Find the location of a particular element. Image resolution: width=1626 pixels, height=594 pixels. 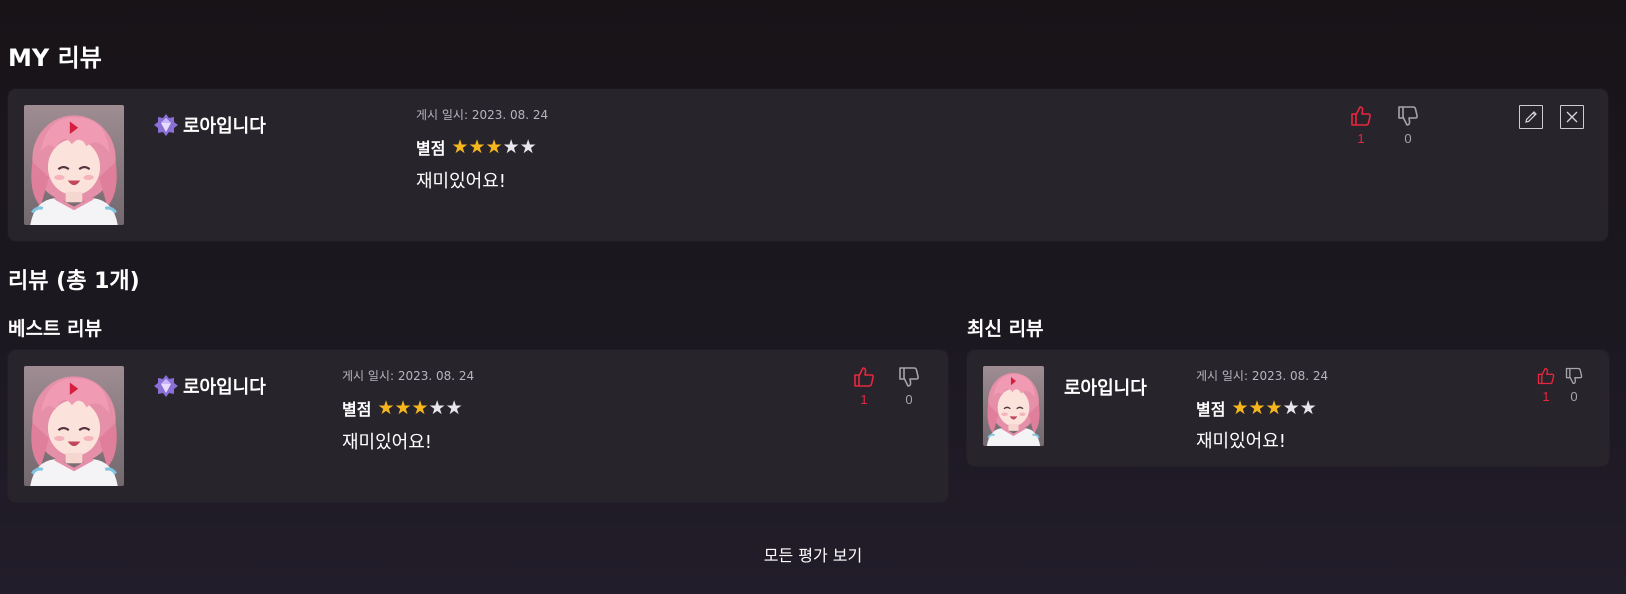

my-review-title: MY 리뷰 is located at coordinates (55, 58).